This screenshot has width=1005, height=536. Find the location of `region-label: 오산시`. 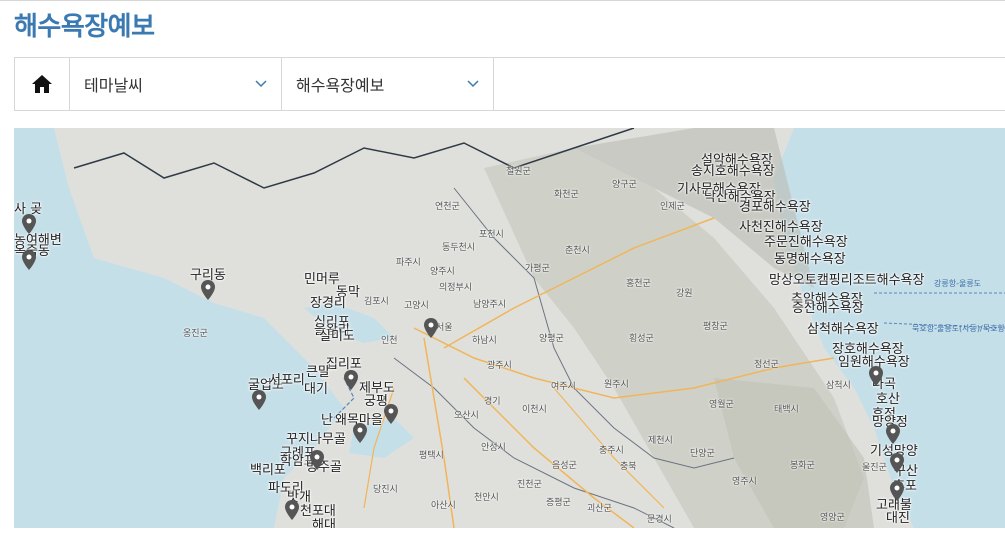

region-label: 오산시 is located at coordinates (466, 416).